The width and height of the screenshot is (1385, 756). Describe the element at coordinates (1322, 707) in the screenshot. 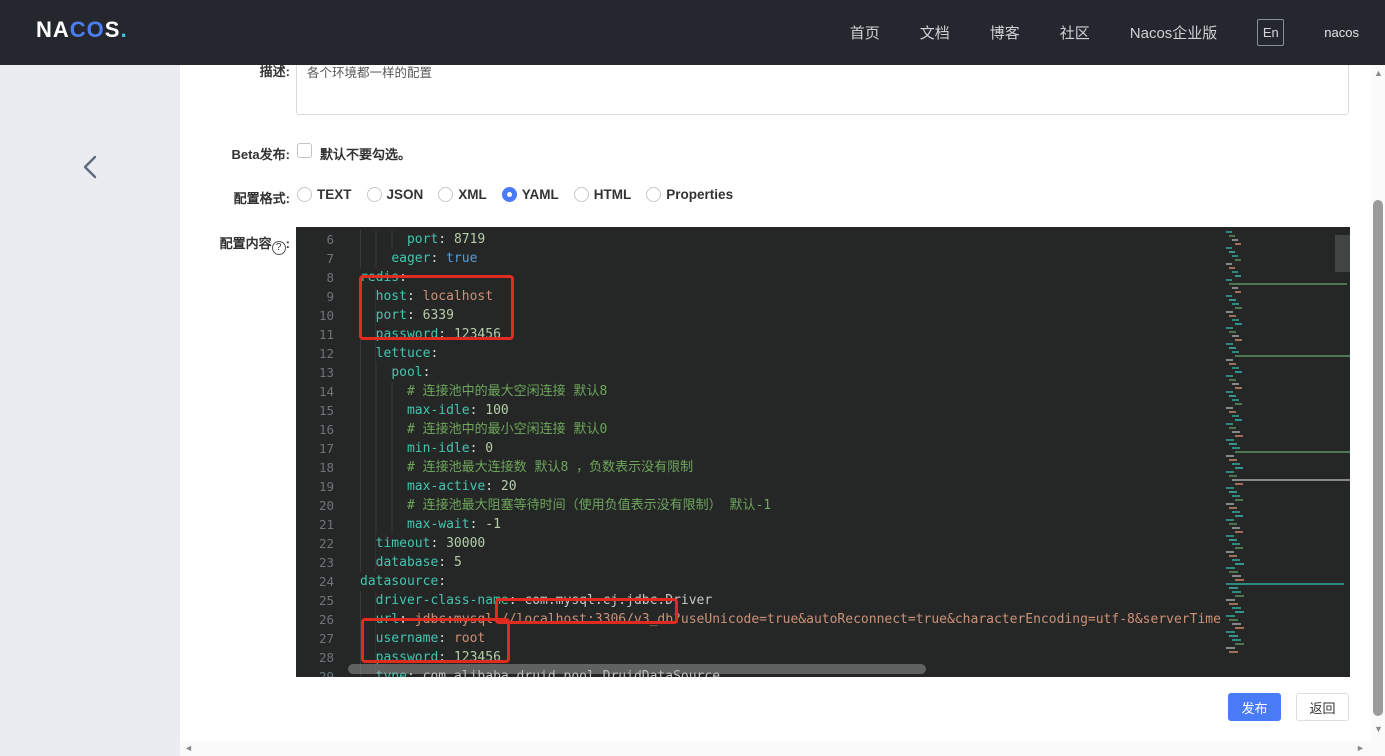

I see `back-button: 返回` at that location.